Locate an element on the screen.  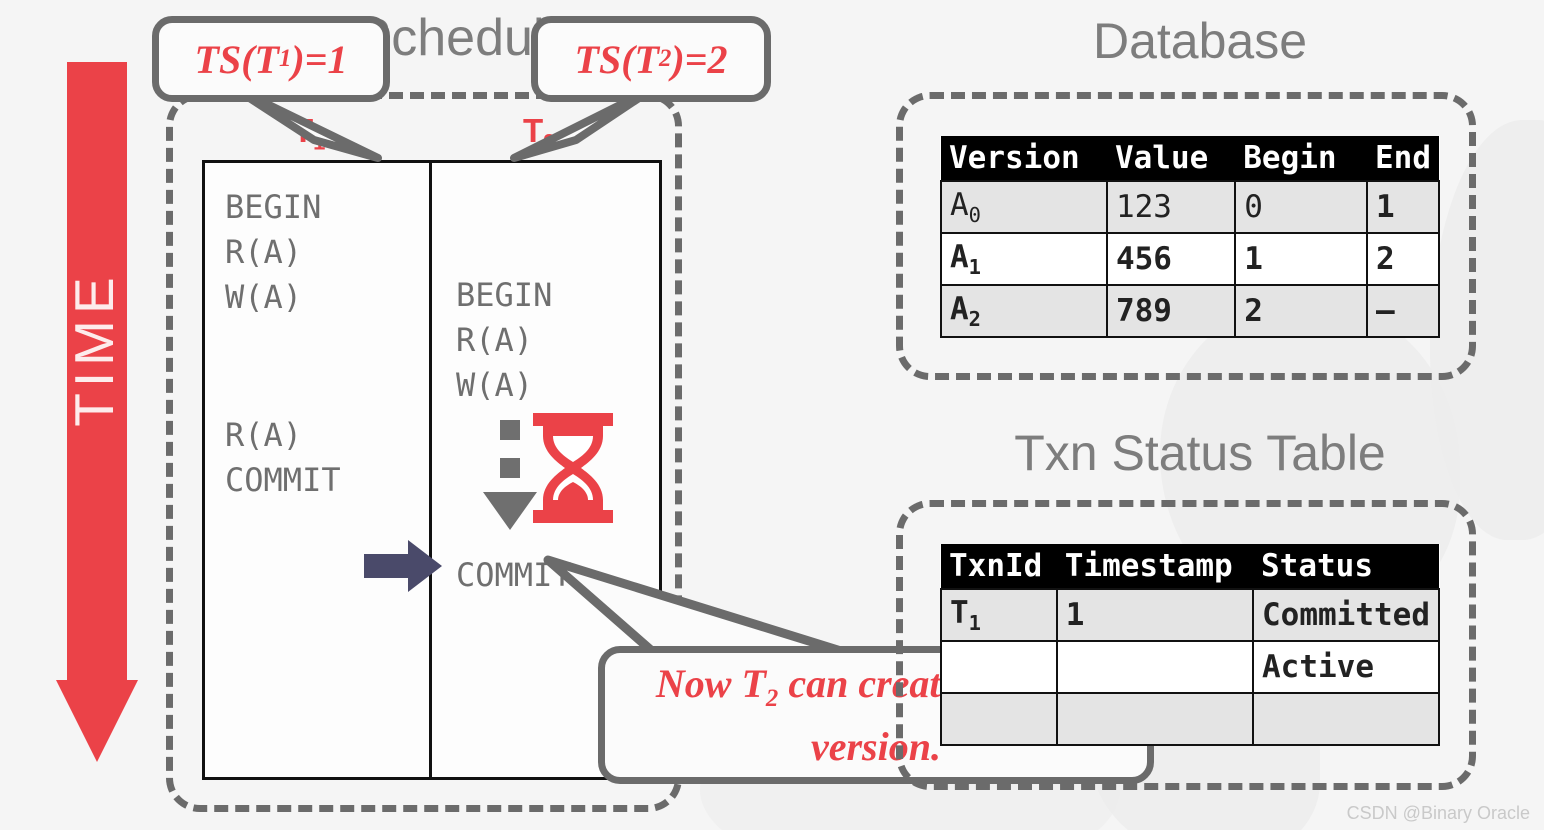
db-cell-value: 456 is located at coordinates (1171, 259).